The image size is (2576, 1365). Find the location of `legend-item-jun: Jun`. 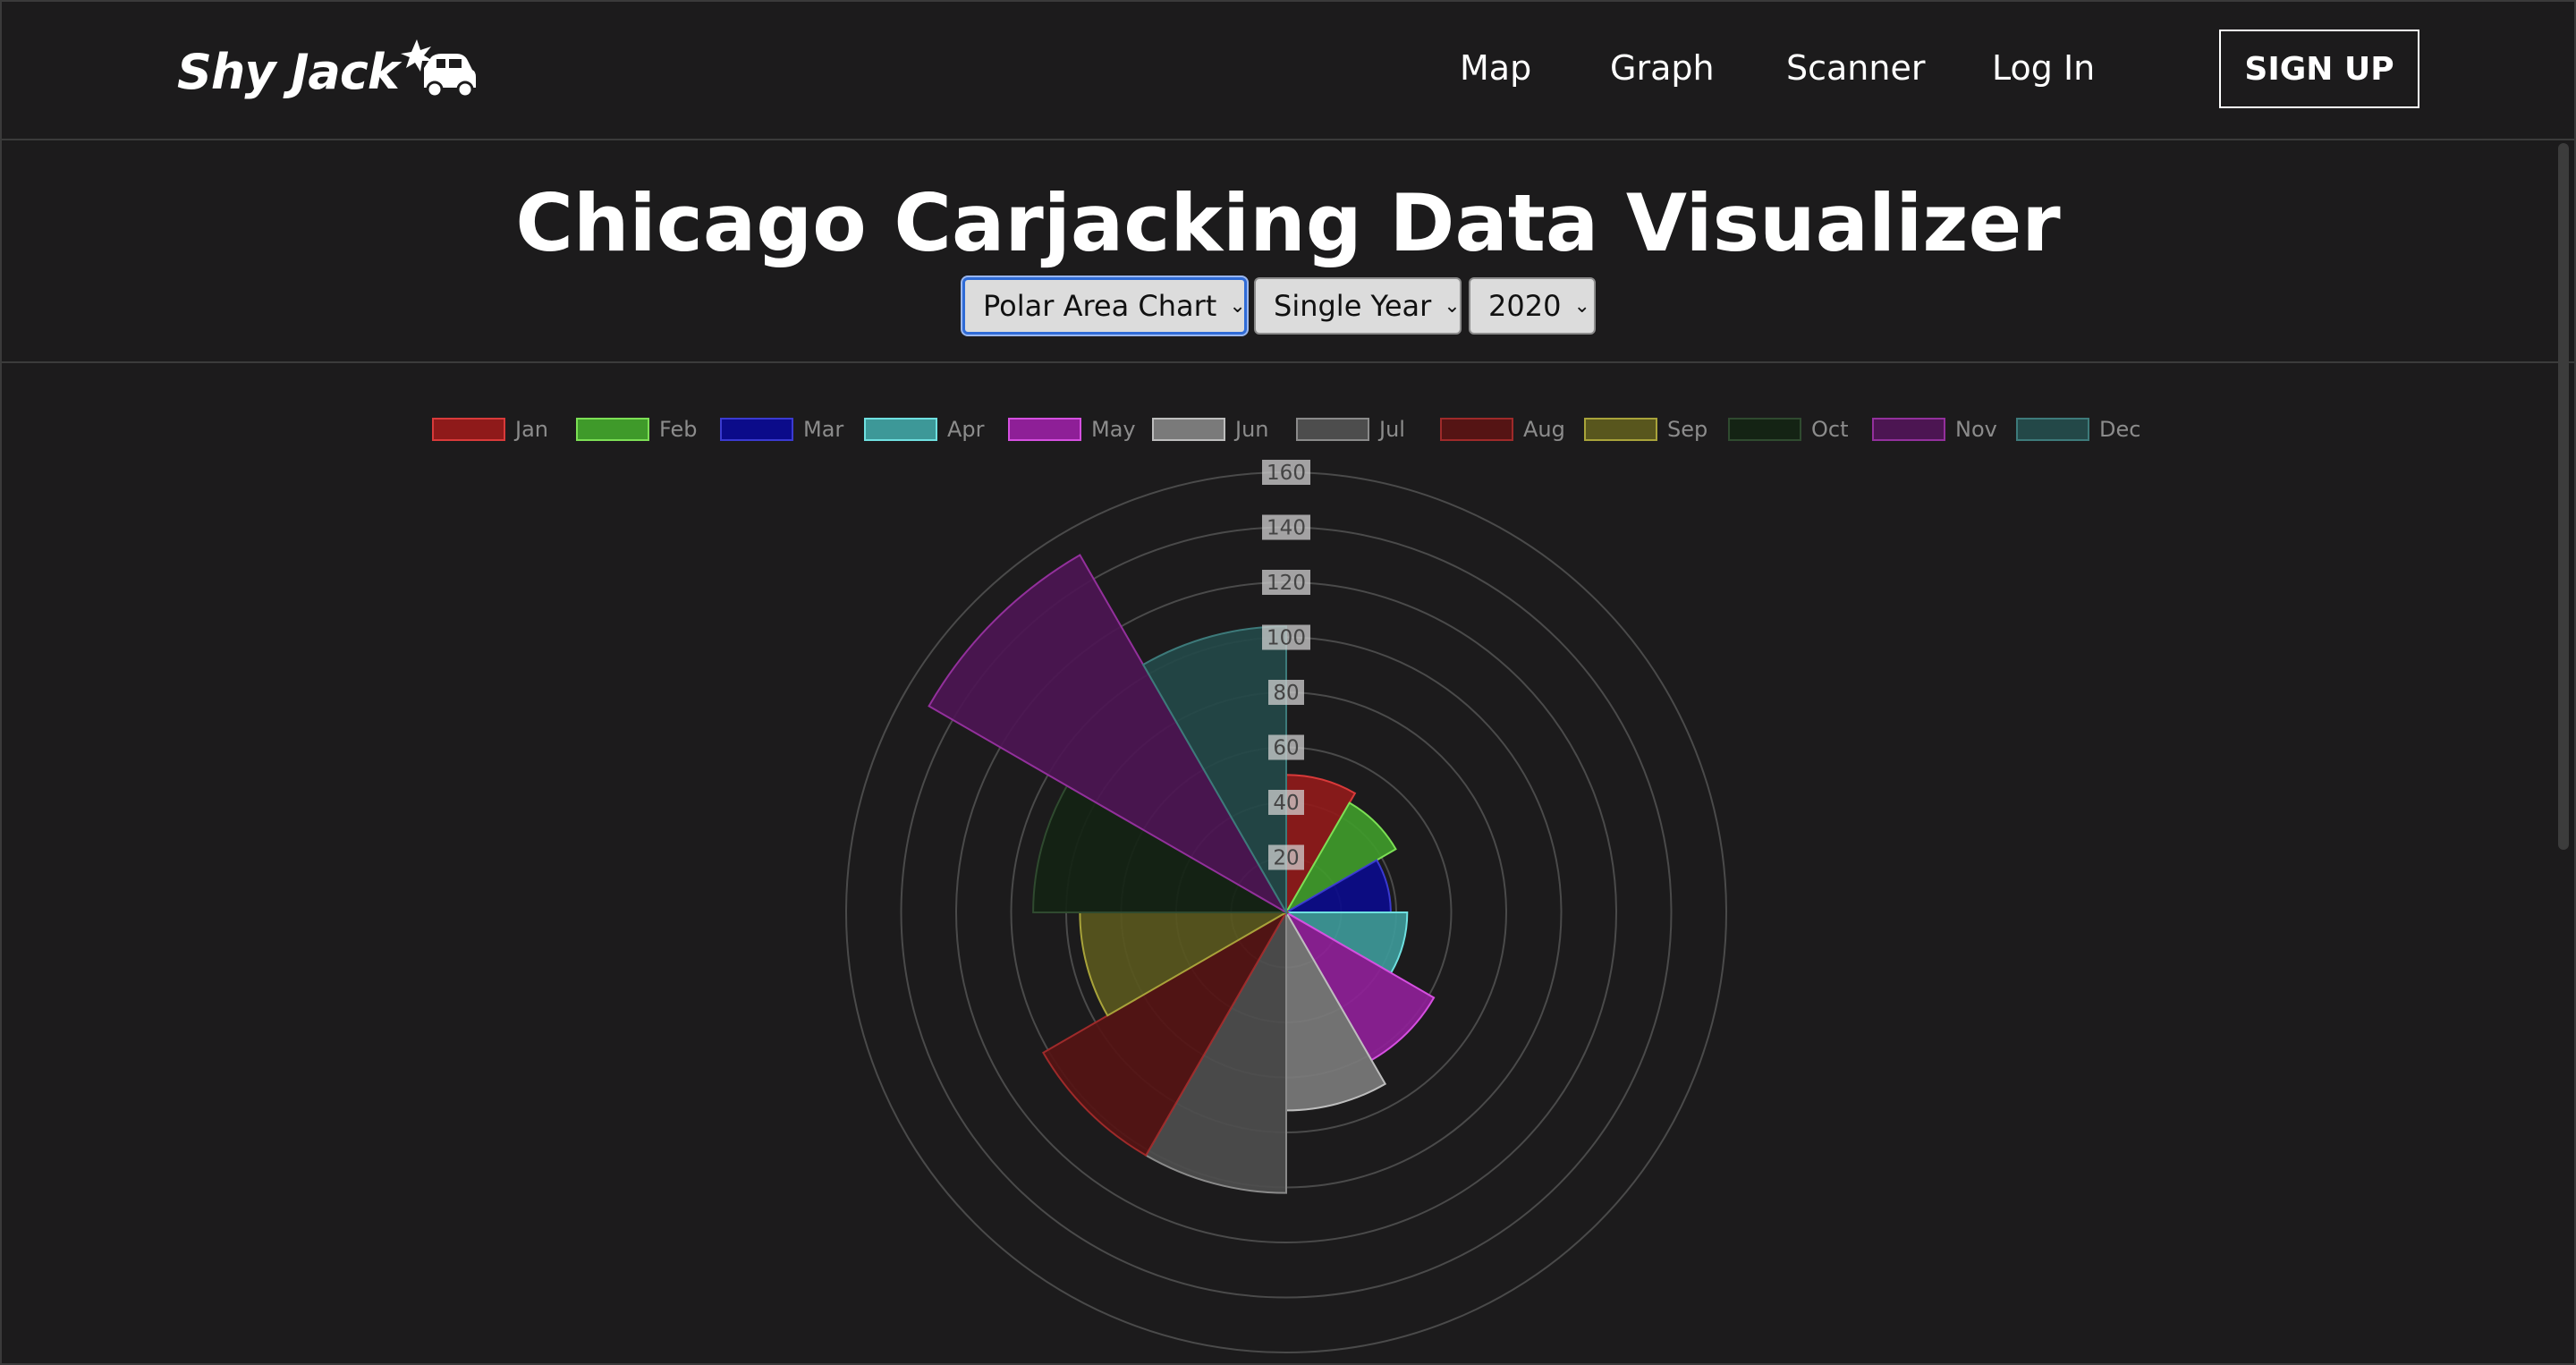

legend-item-jun: Jun is located at coordinates (1210, 429).